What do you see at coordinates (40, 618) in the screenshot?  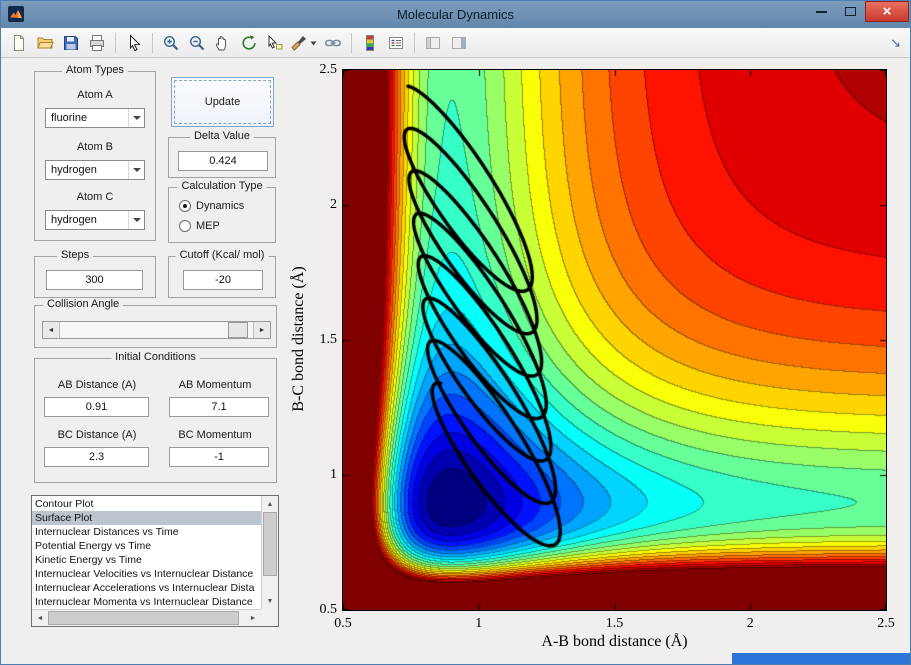 I see `scroll-left-button: ◄` at bounding box center [40, 618].